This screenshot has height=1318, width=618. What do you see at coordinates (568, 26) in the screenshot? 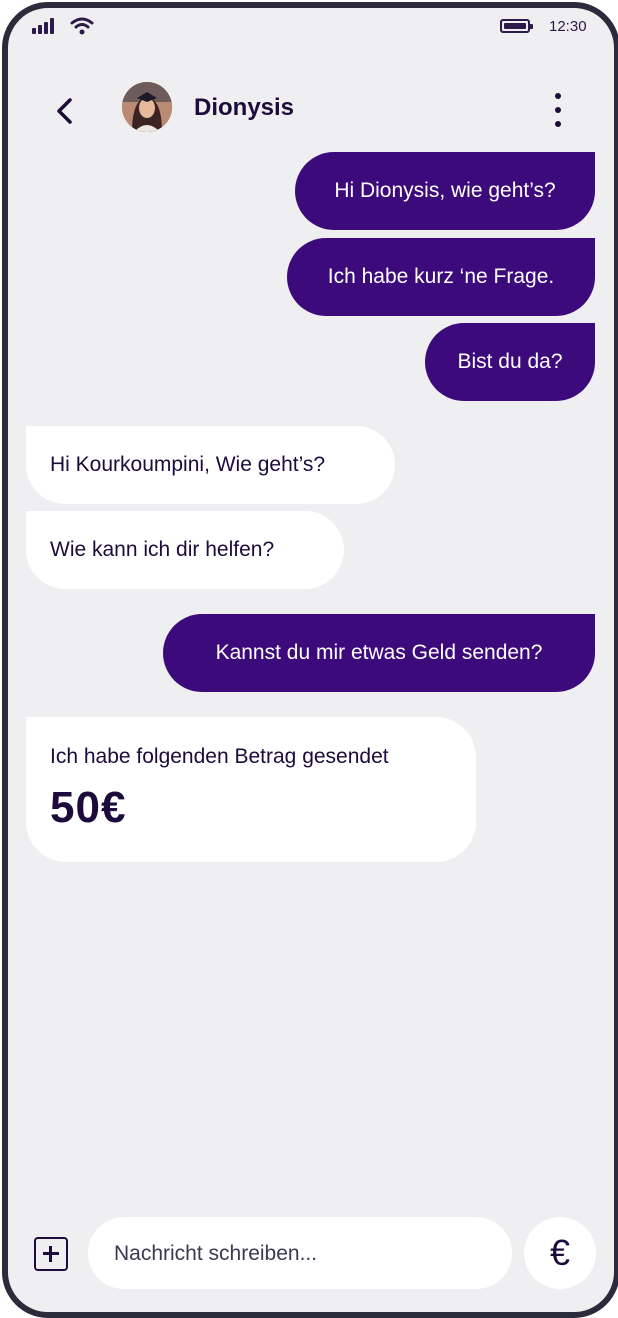
I see `status-time: 12:30` at bounding box center [568, 26].